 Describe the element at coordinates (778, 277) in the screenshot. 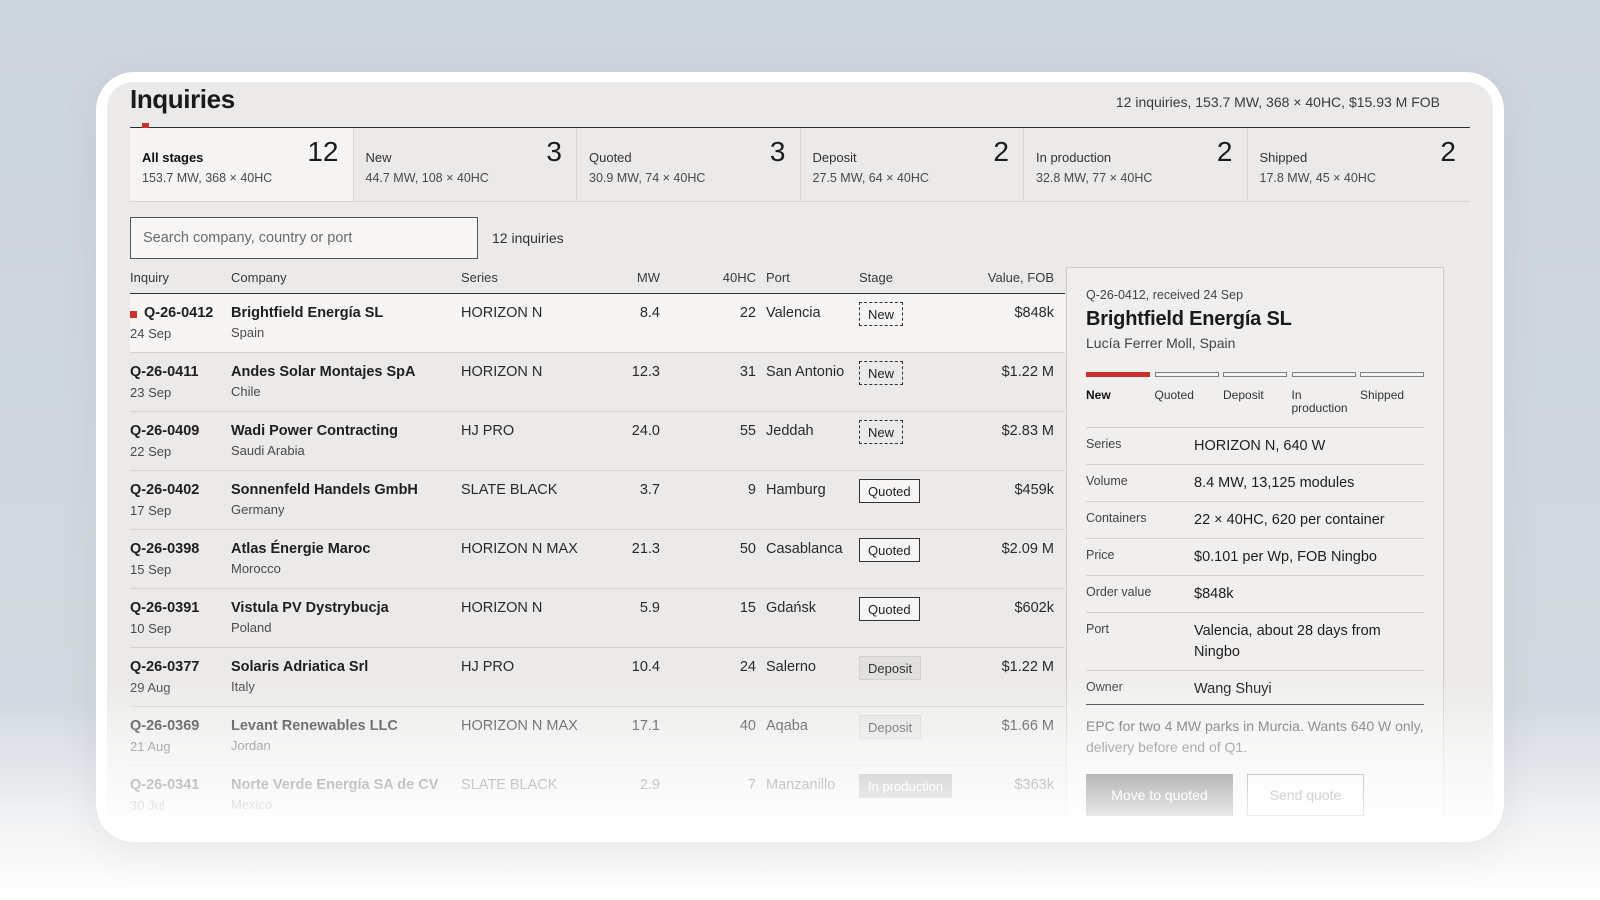

I see `col-port: Port` at that location.